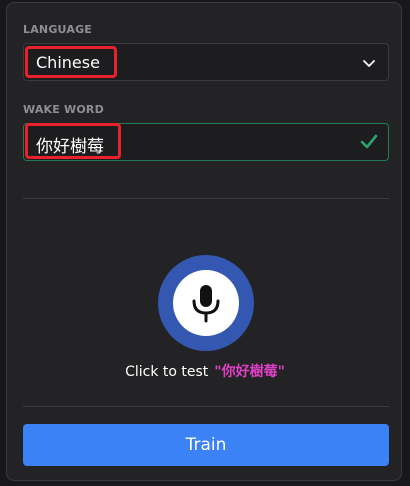 Image resolution: width=410 pixels, height=486 pixels. Describe the element at coordinates (70, 147) in the screenshot. I see `wake-word-value: 你好樹莓` at that location.